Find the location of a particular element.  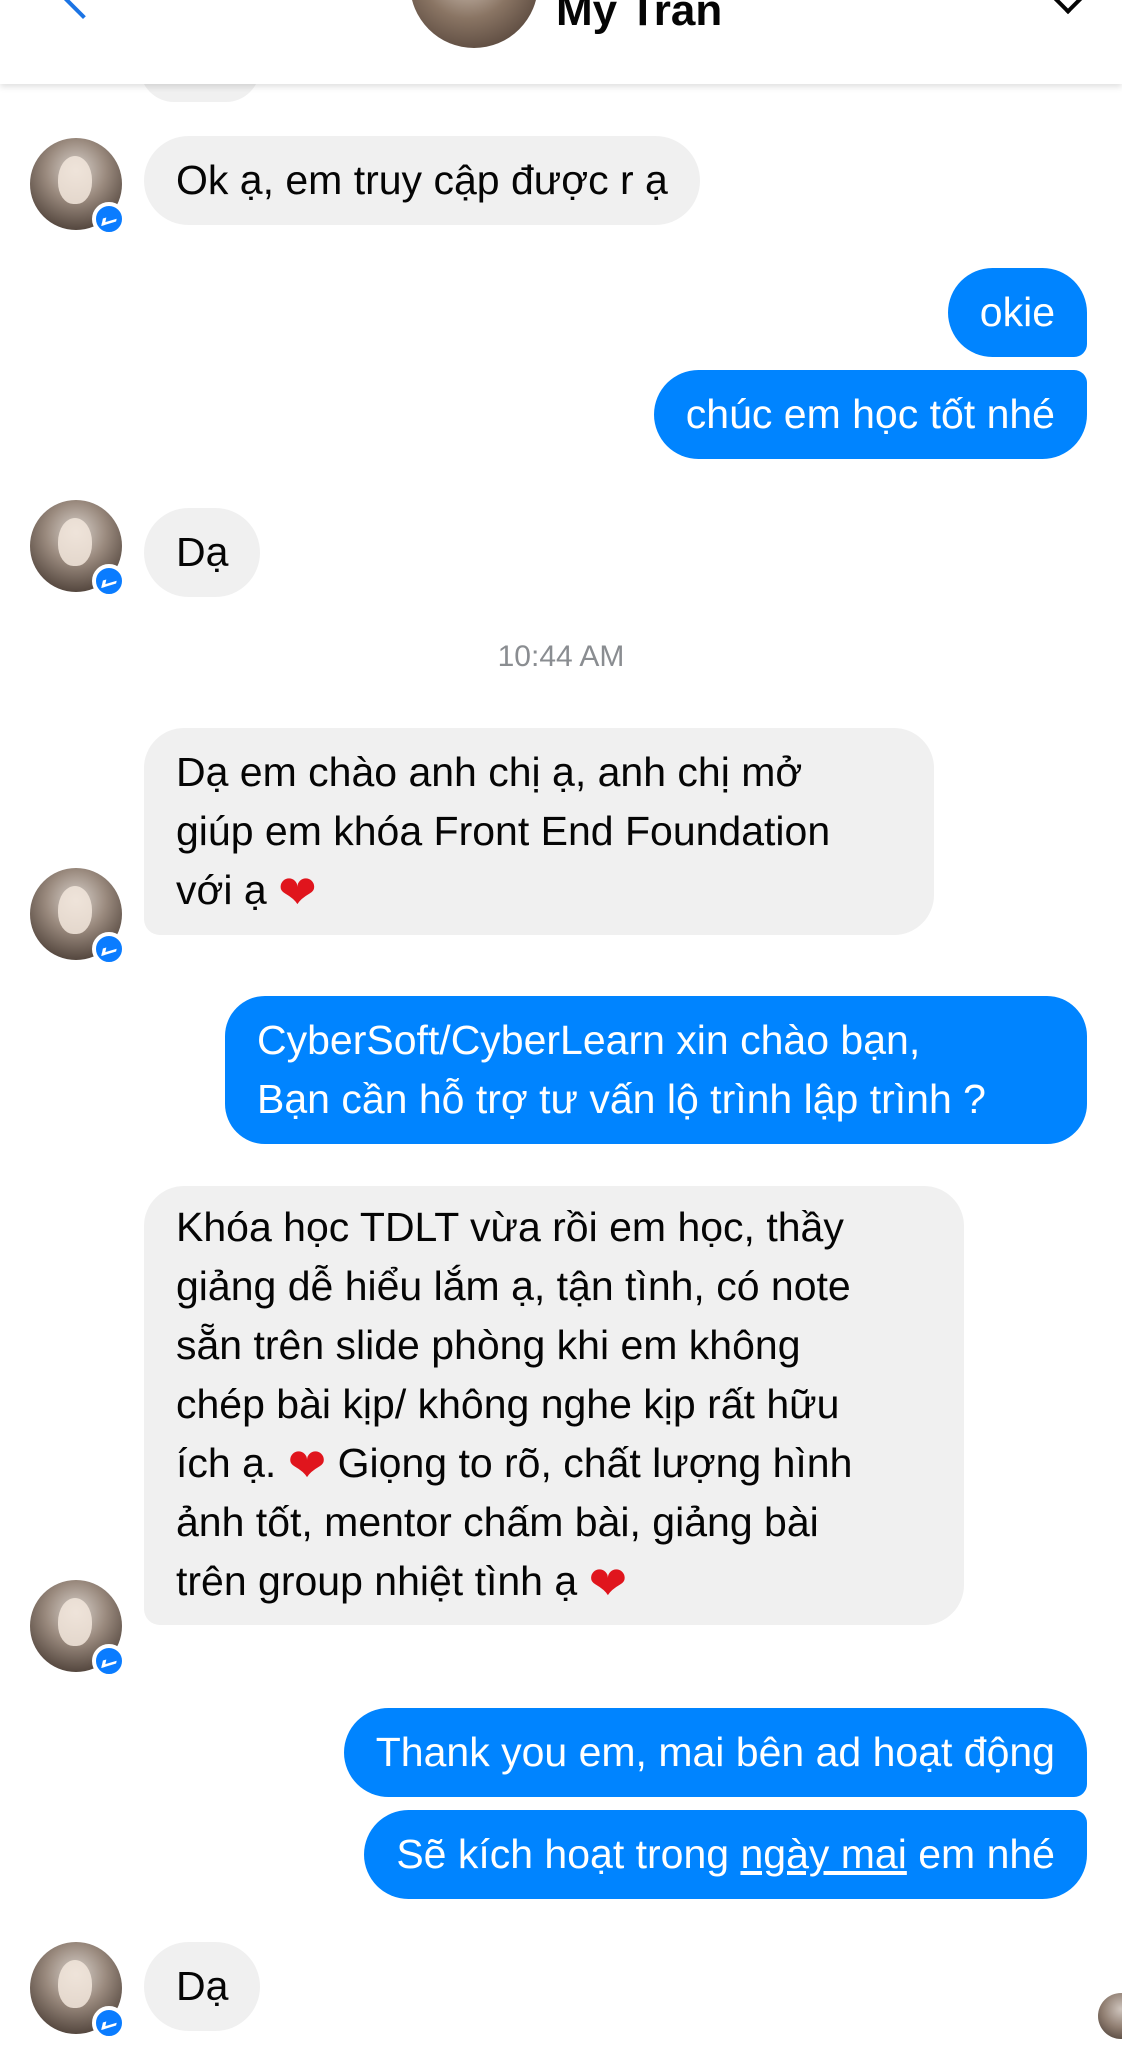

message-line: ích ạ. ❤ Giọng to rõ, chất lượng hình is located at coordinates (554, 1463).